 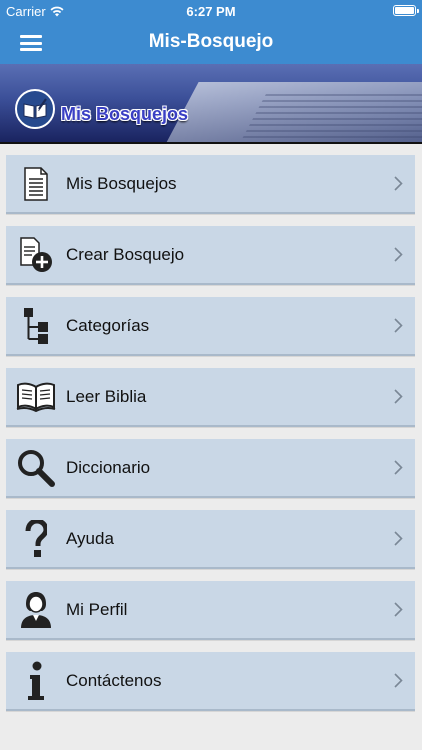 I want to click on clock: 6:27 PM, so click(x=211, y=11).